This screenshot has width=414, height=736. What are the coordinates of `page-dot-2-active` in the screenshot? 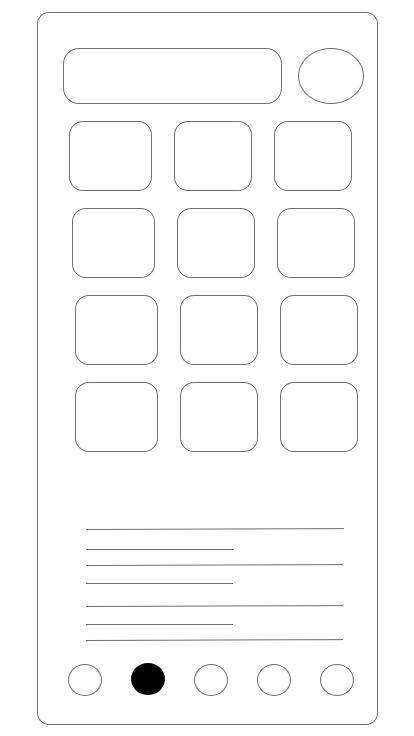 It's located at (148, 679).